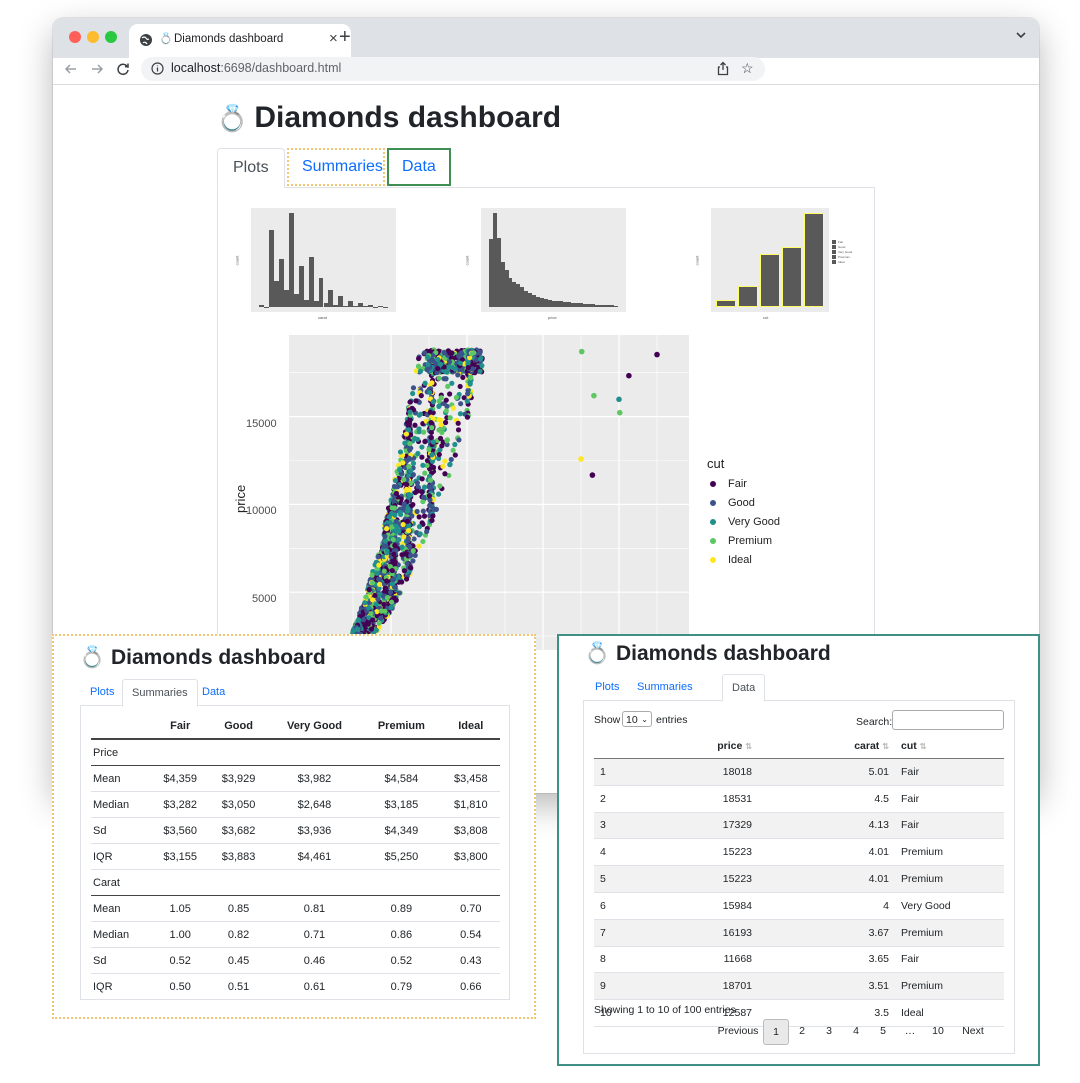 This screenshot has width=1080, height=1083. I want to click on table-cell: 3.51, so click(826, 986).